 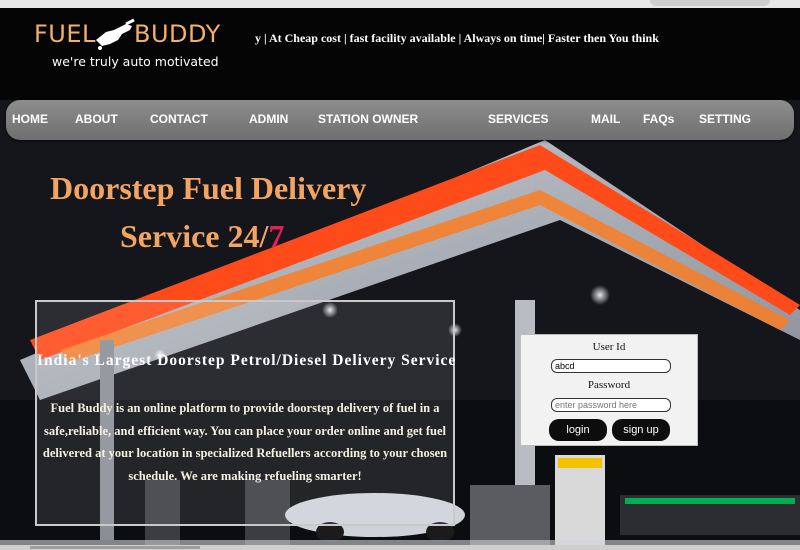 What do you see at coordinates (30, 119) in the screenshot?
I see `nav-home: HOME` at bounding box center [30, 119].